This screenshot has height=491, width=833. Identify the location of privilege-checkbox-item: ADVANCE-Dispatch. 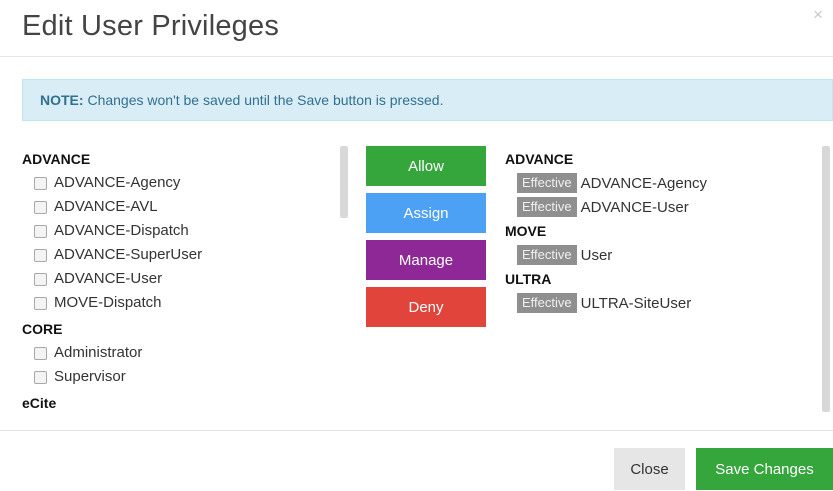
(187, 231).